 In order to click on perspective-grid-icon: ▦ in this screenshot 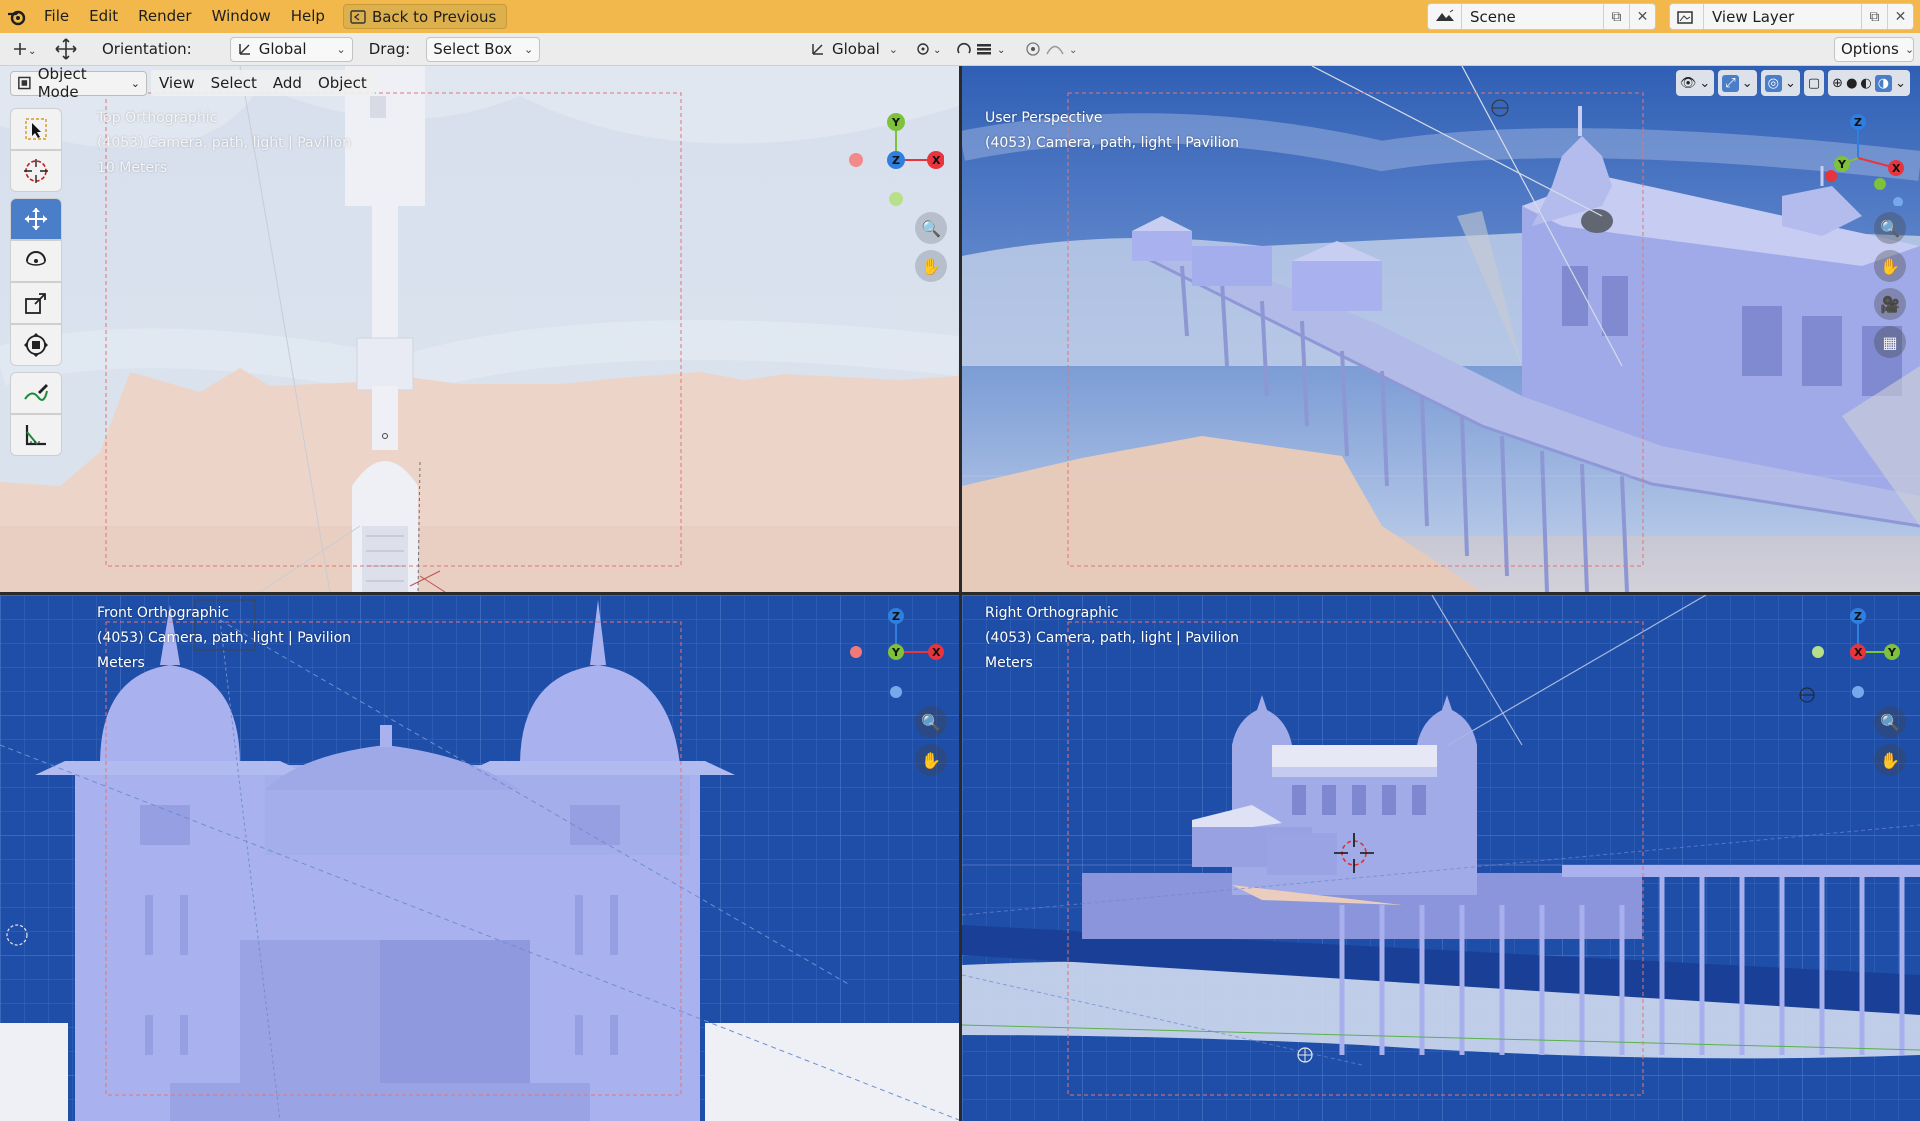, I will do `click(1890, 342)`.